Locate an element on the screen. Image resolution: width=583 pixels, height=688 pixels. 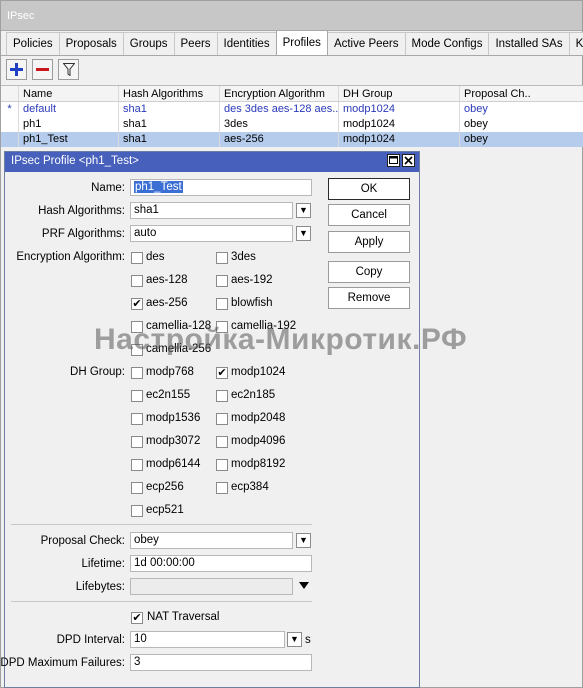
lifebytes-label: Lifebytes: is located at coordinates (100, 587).